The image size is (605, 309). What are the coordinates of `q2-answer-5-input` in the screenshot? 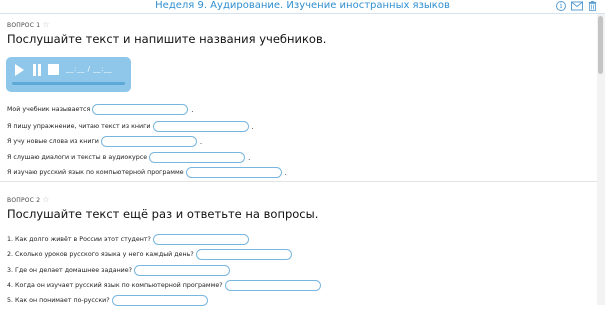 It's located at (159, 300).